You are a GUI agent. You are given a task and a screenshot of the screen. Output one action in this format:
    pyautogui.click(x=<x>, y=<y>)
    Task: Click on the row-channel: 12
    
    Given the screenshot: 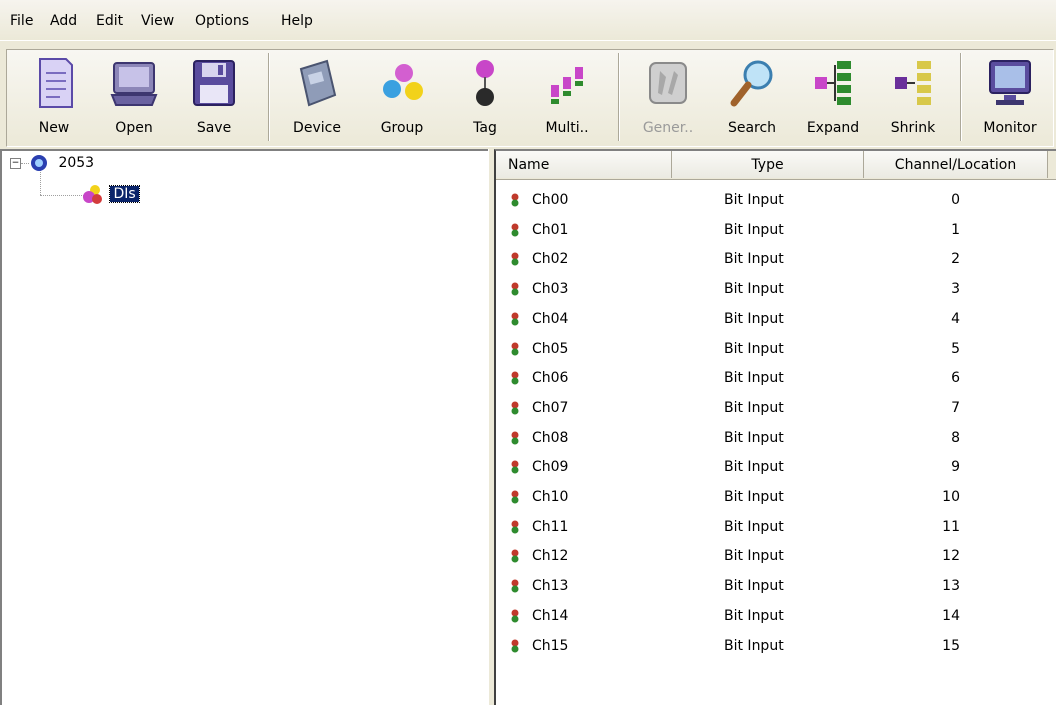 What is the action you would take?
    pyautogui.click(x=951, y=556)
    